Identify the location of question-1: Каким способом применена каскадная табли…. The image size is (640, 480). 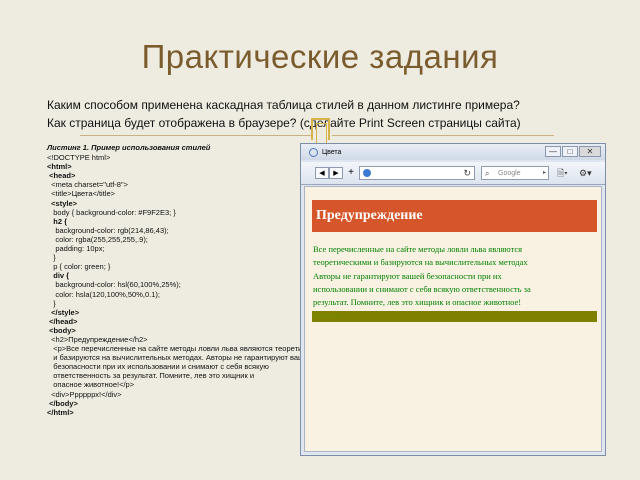
(283, 105).